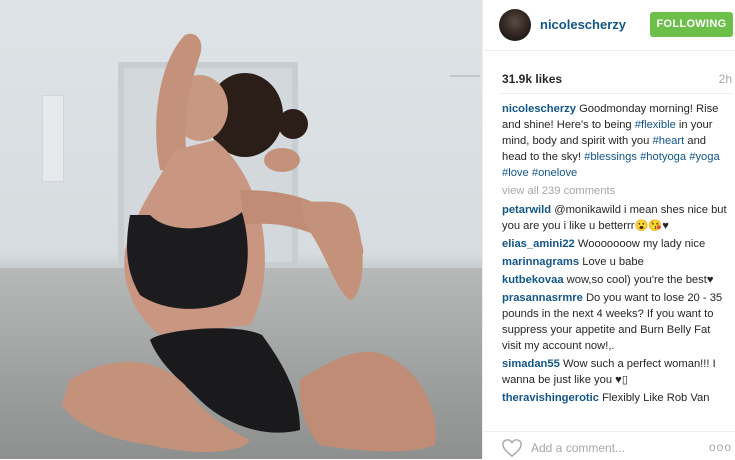 This screenshot has width=735, height=460. I want to click on view-all-comments-link: view all 239 comments, so click(616, 191).